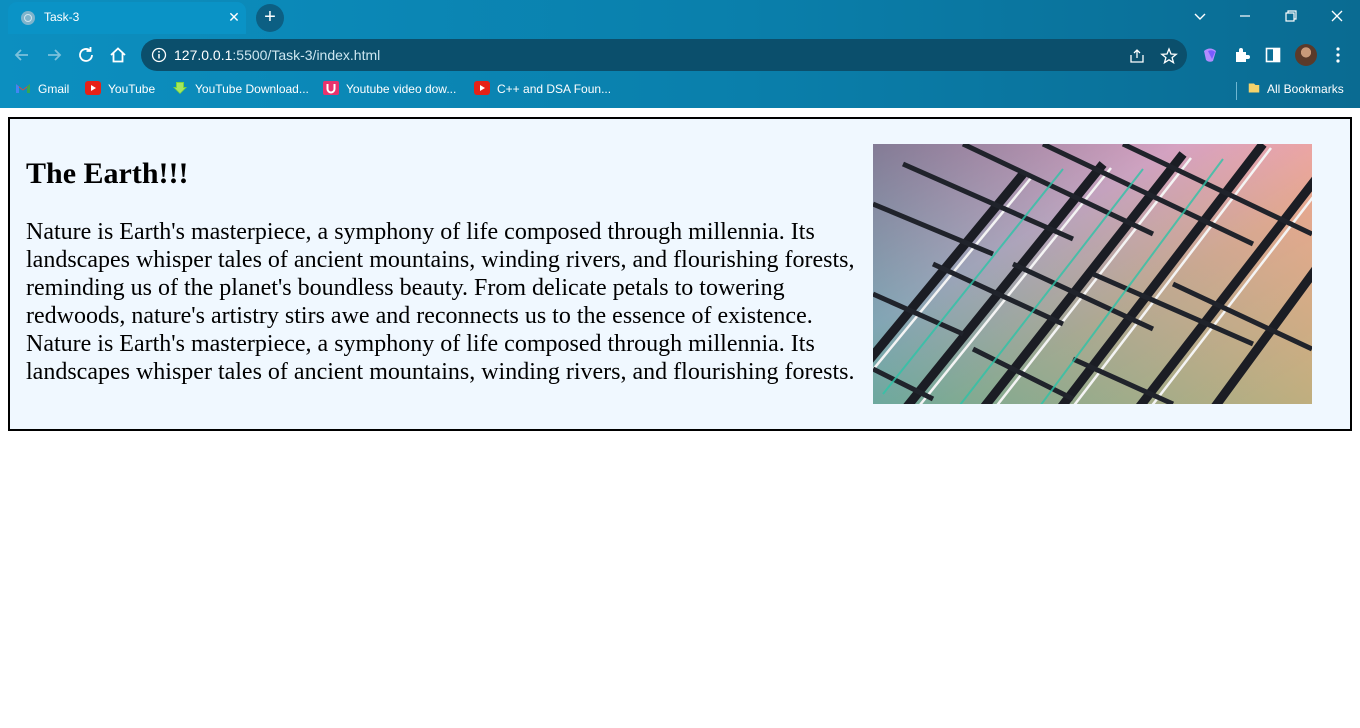 The height and width of the screenshot is (728, 1360). Describe the element at coordinates (1200, 16) in the screenshot. I see `tab-search-icon` at that location.